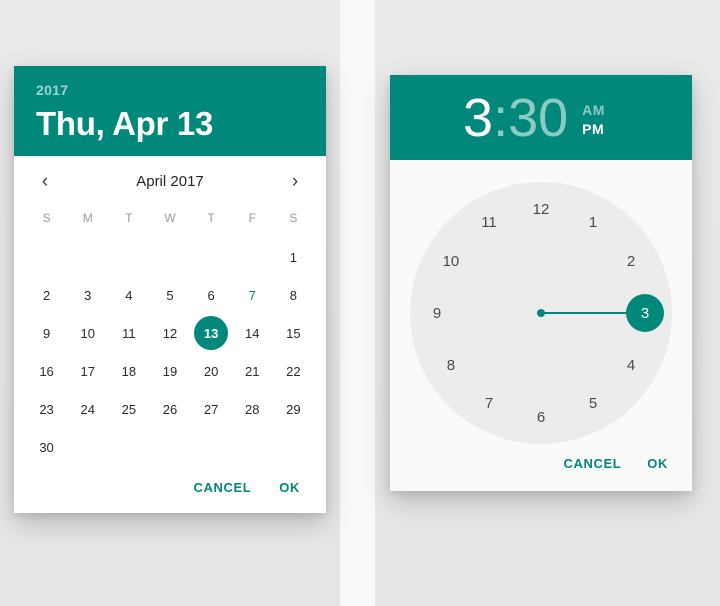  I want to click on clock-hour-selector-3: 3, so click(645, 313).